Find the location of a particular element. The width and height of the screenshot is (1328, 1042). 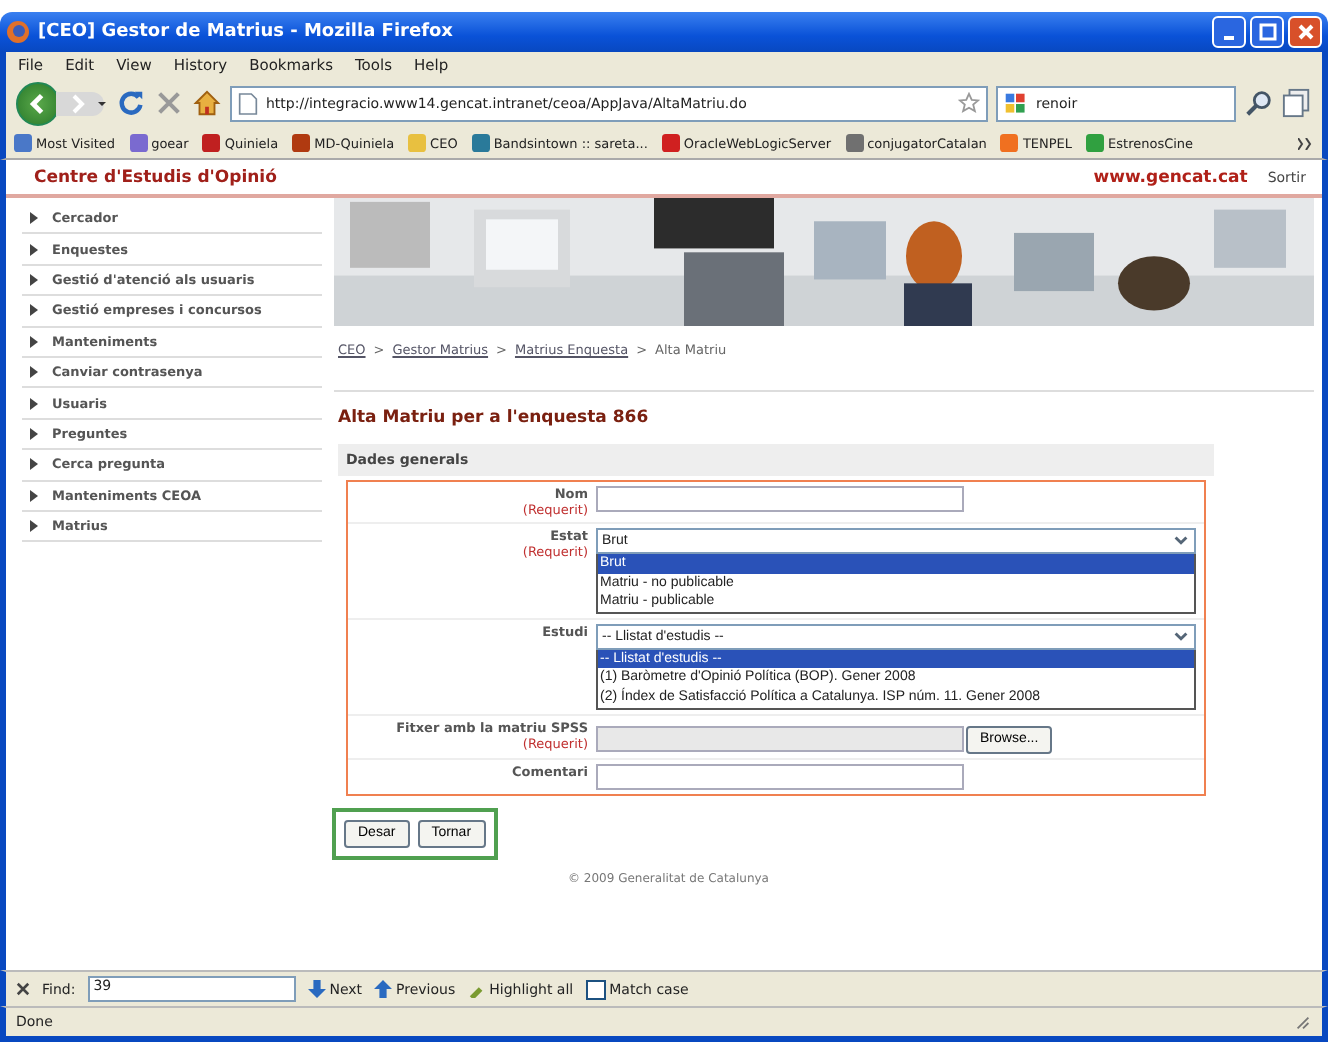

search-engine-icon is located at coordinates (1016, 103).